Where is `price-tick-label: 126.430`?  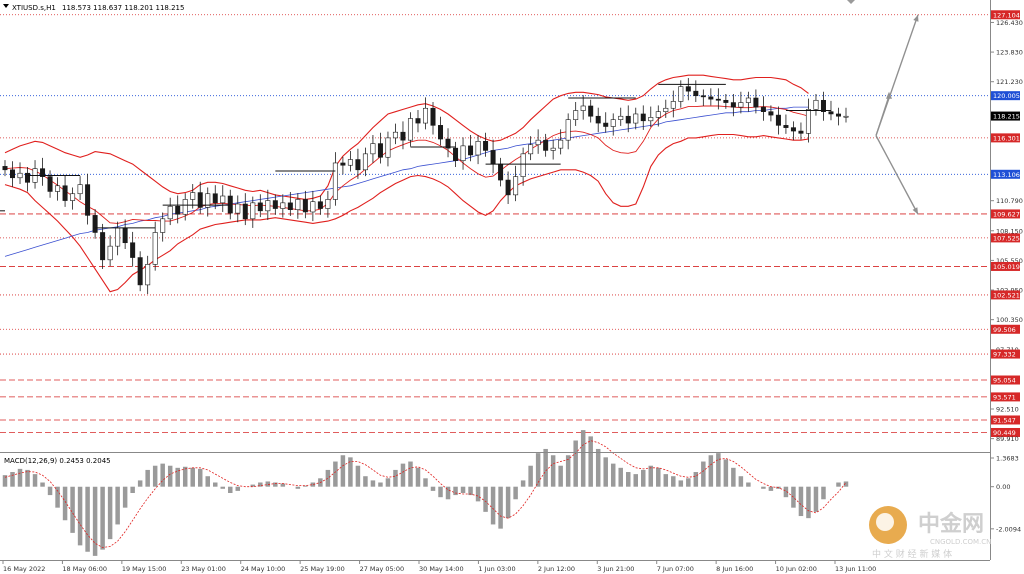 price-tick-label: 126.430 is located at coordinates (1009, 23).